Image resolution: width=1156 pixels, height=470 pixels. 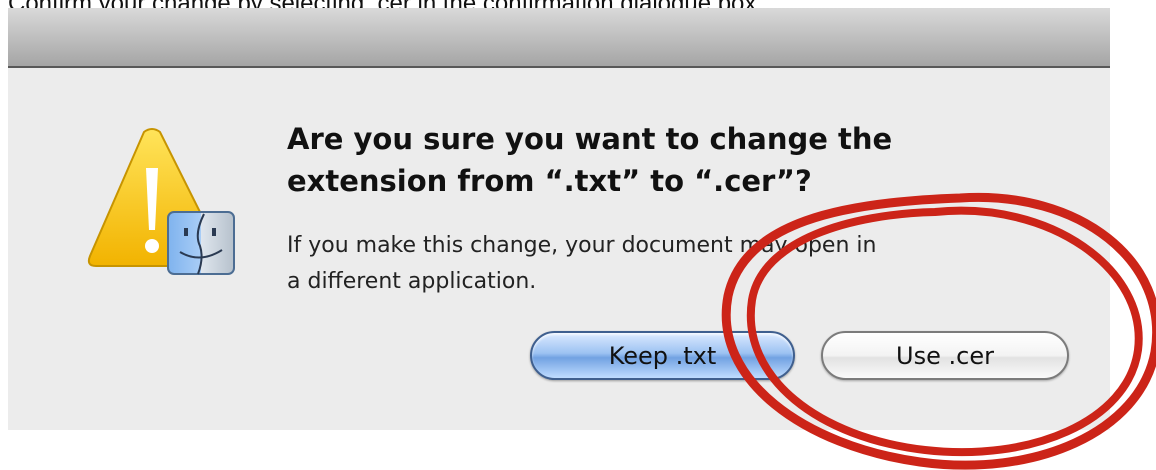 I want to click on finder-icon, so click(x=201, y=243).